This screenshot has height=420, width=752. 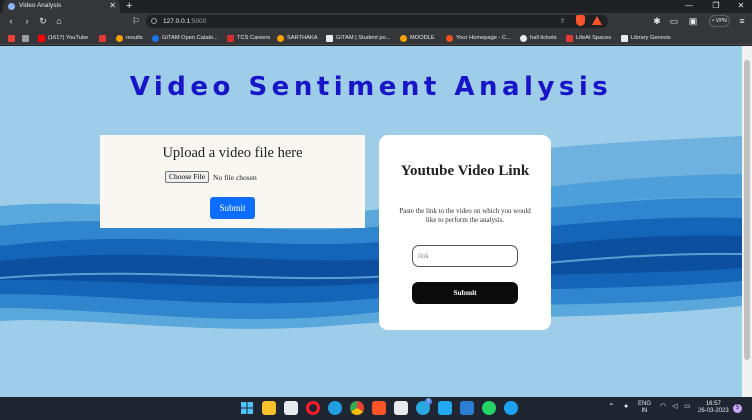 What do you see at coordinates (611, 407) in the screenshot?
I see `chevron-up-icon: ⌃` at bounding box center [611, 407].